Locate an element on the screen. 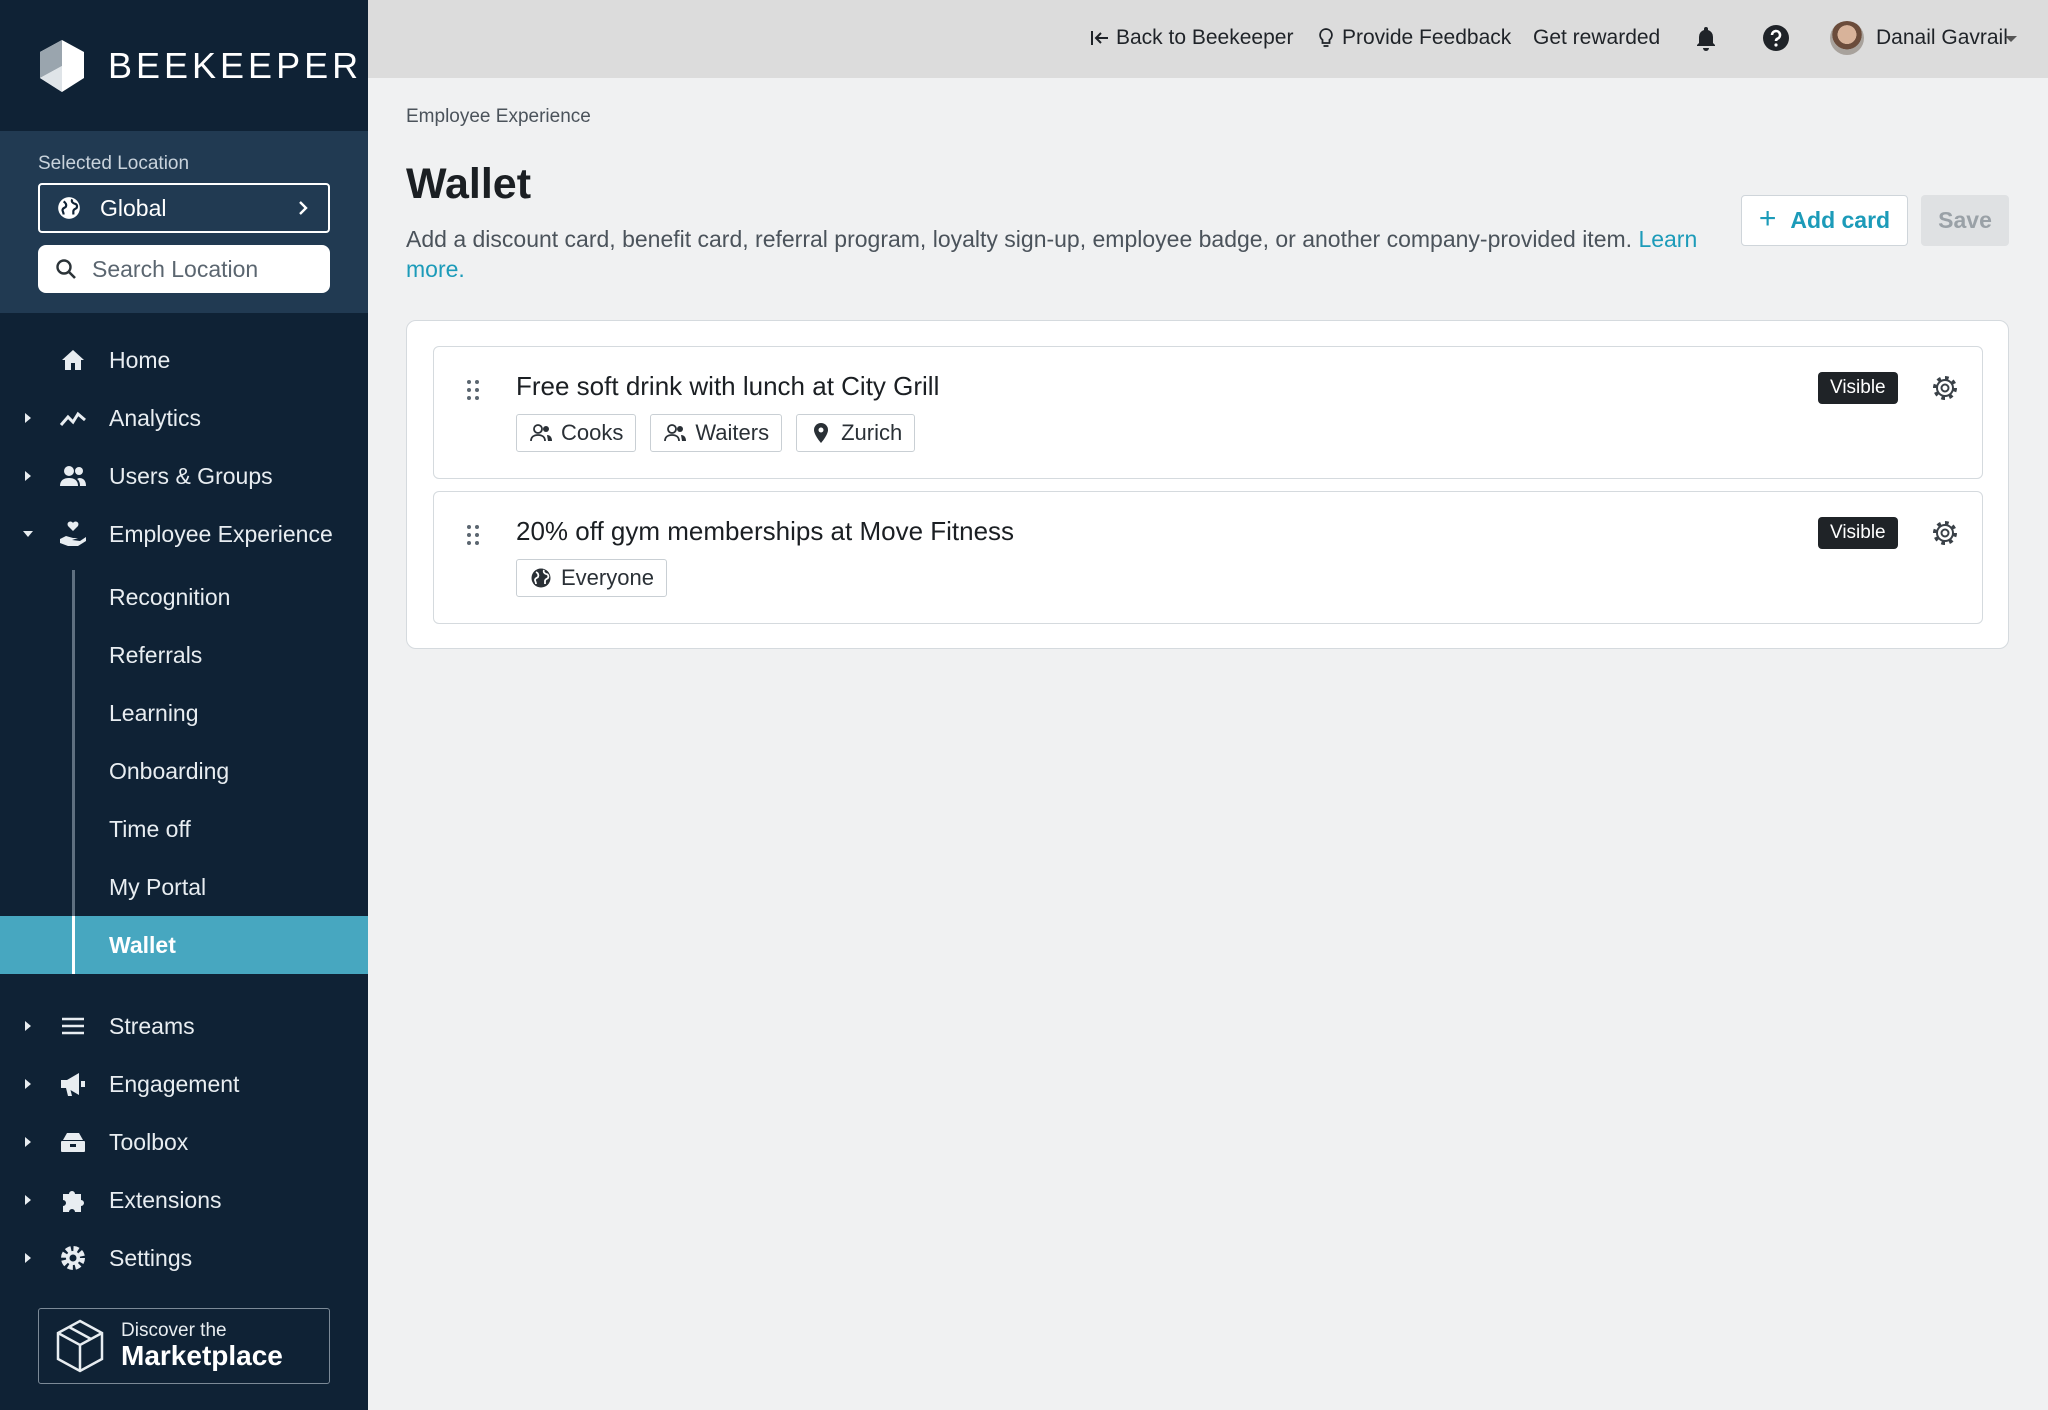  sidebar-item-users-groups: Users & Groups is located at coordinates (184, 476).